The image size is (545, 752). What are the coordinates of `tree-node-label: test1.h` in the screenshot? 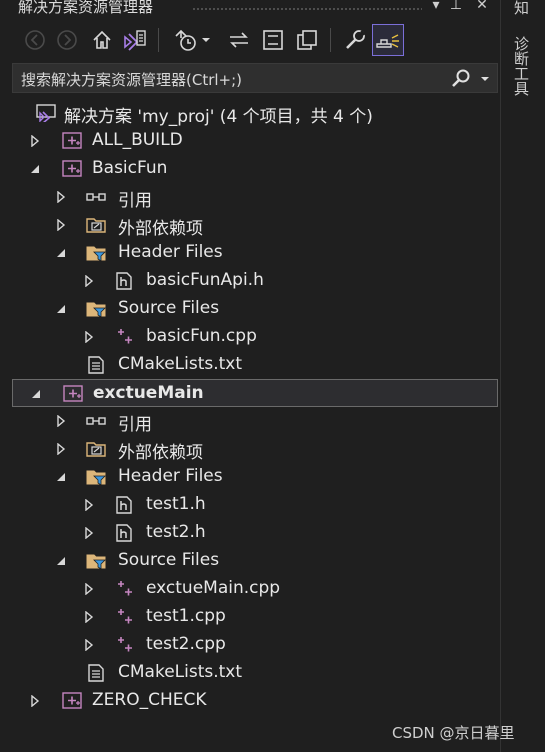 It's located at (176, 504).